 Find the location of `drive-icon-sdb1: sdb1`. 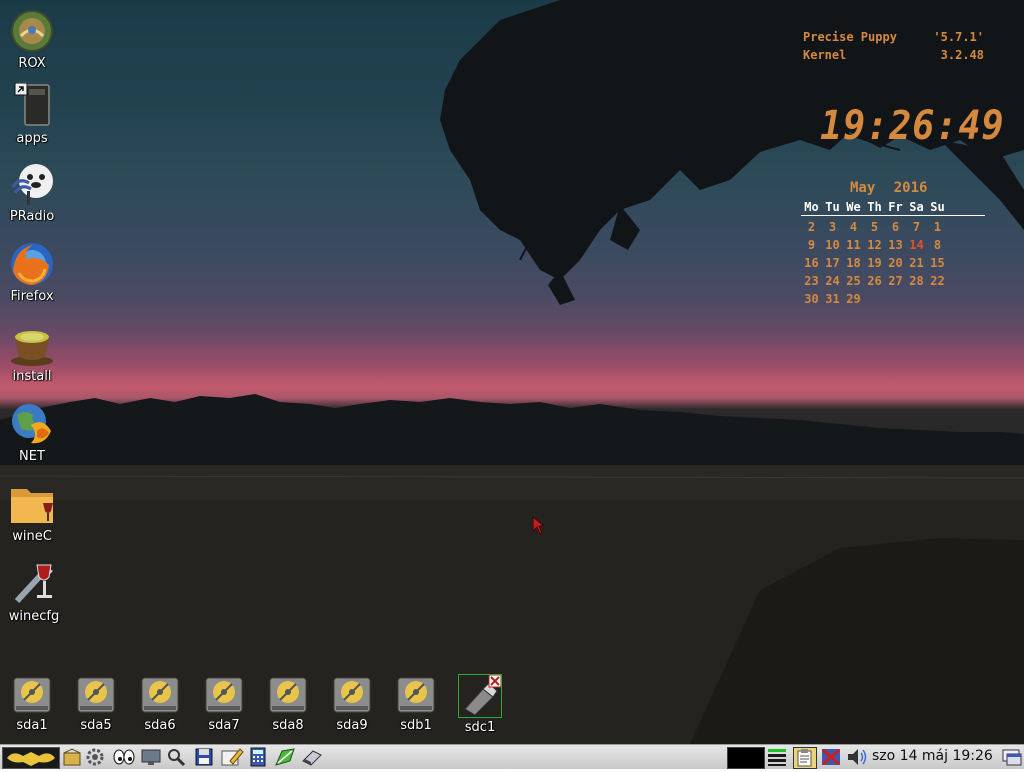

drive-icon-sdb1: sdb1 is located at coordinates (416, 703).